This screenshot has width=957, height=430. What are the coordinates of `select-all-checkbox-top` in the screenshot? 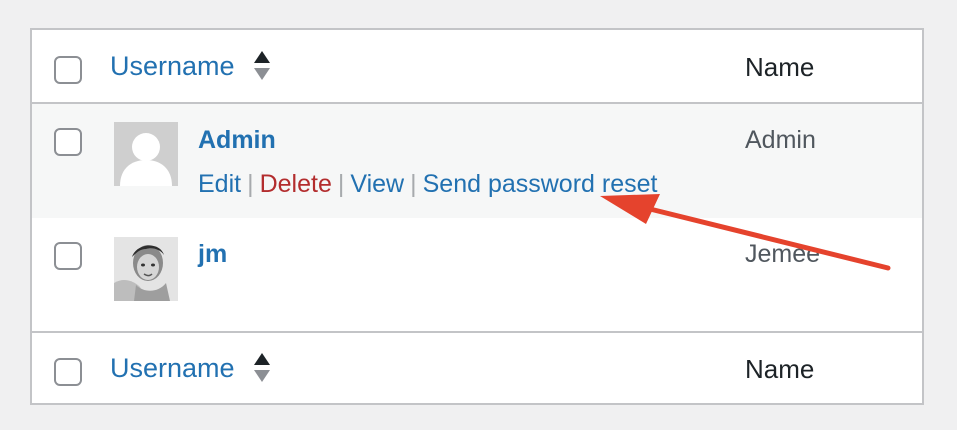 It's located at (68, 70).